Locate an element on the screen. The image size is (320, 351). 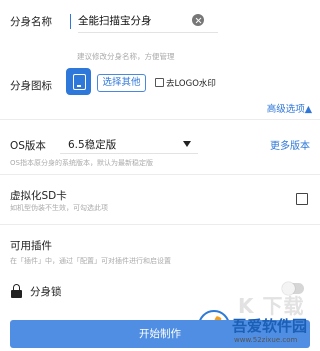
advanced-options-toggle: 高级选项▲ is located at coordinates (289, 108).